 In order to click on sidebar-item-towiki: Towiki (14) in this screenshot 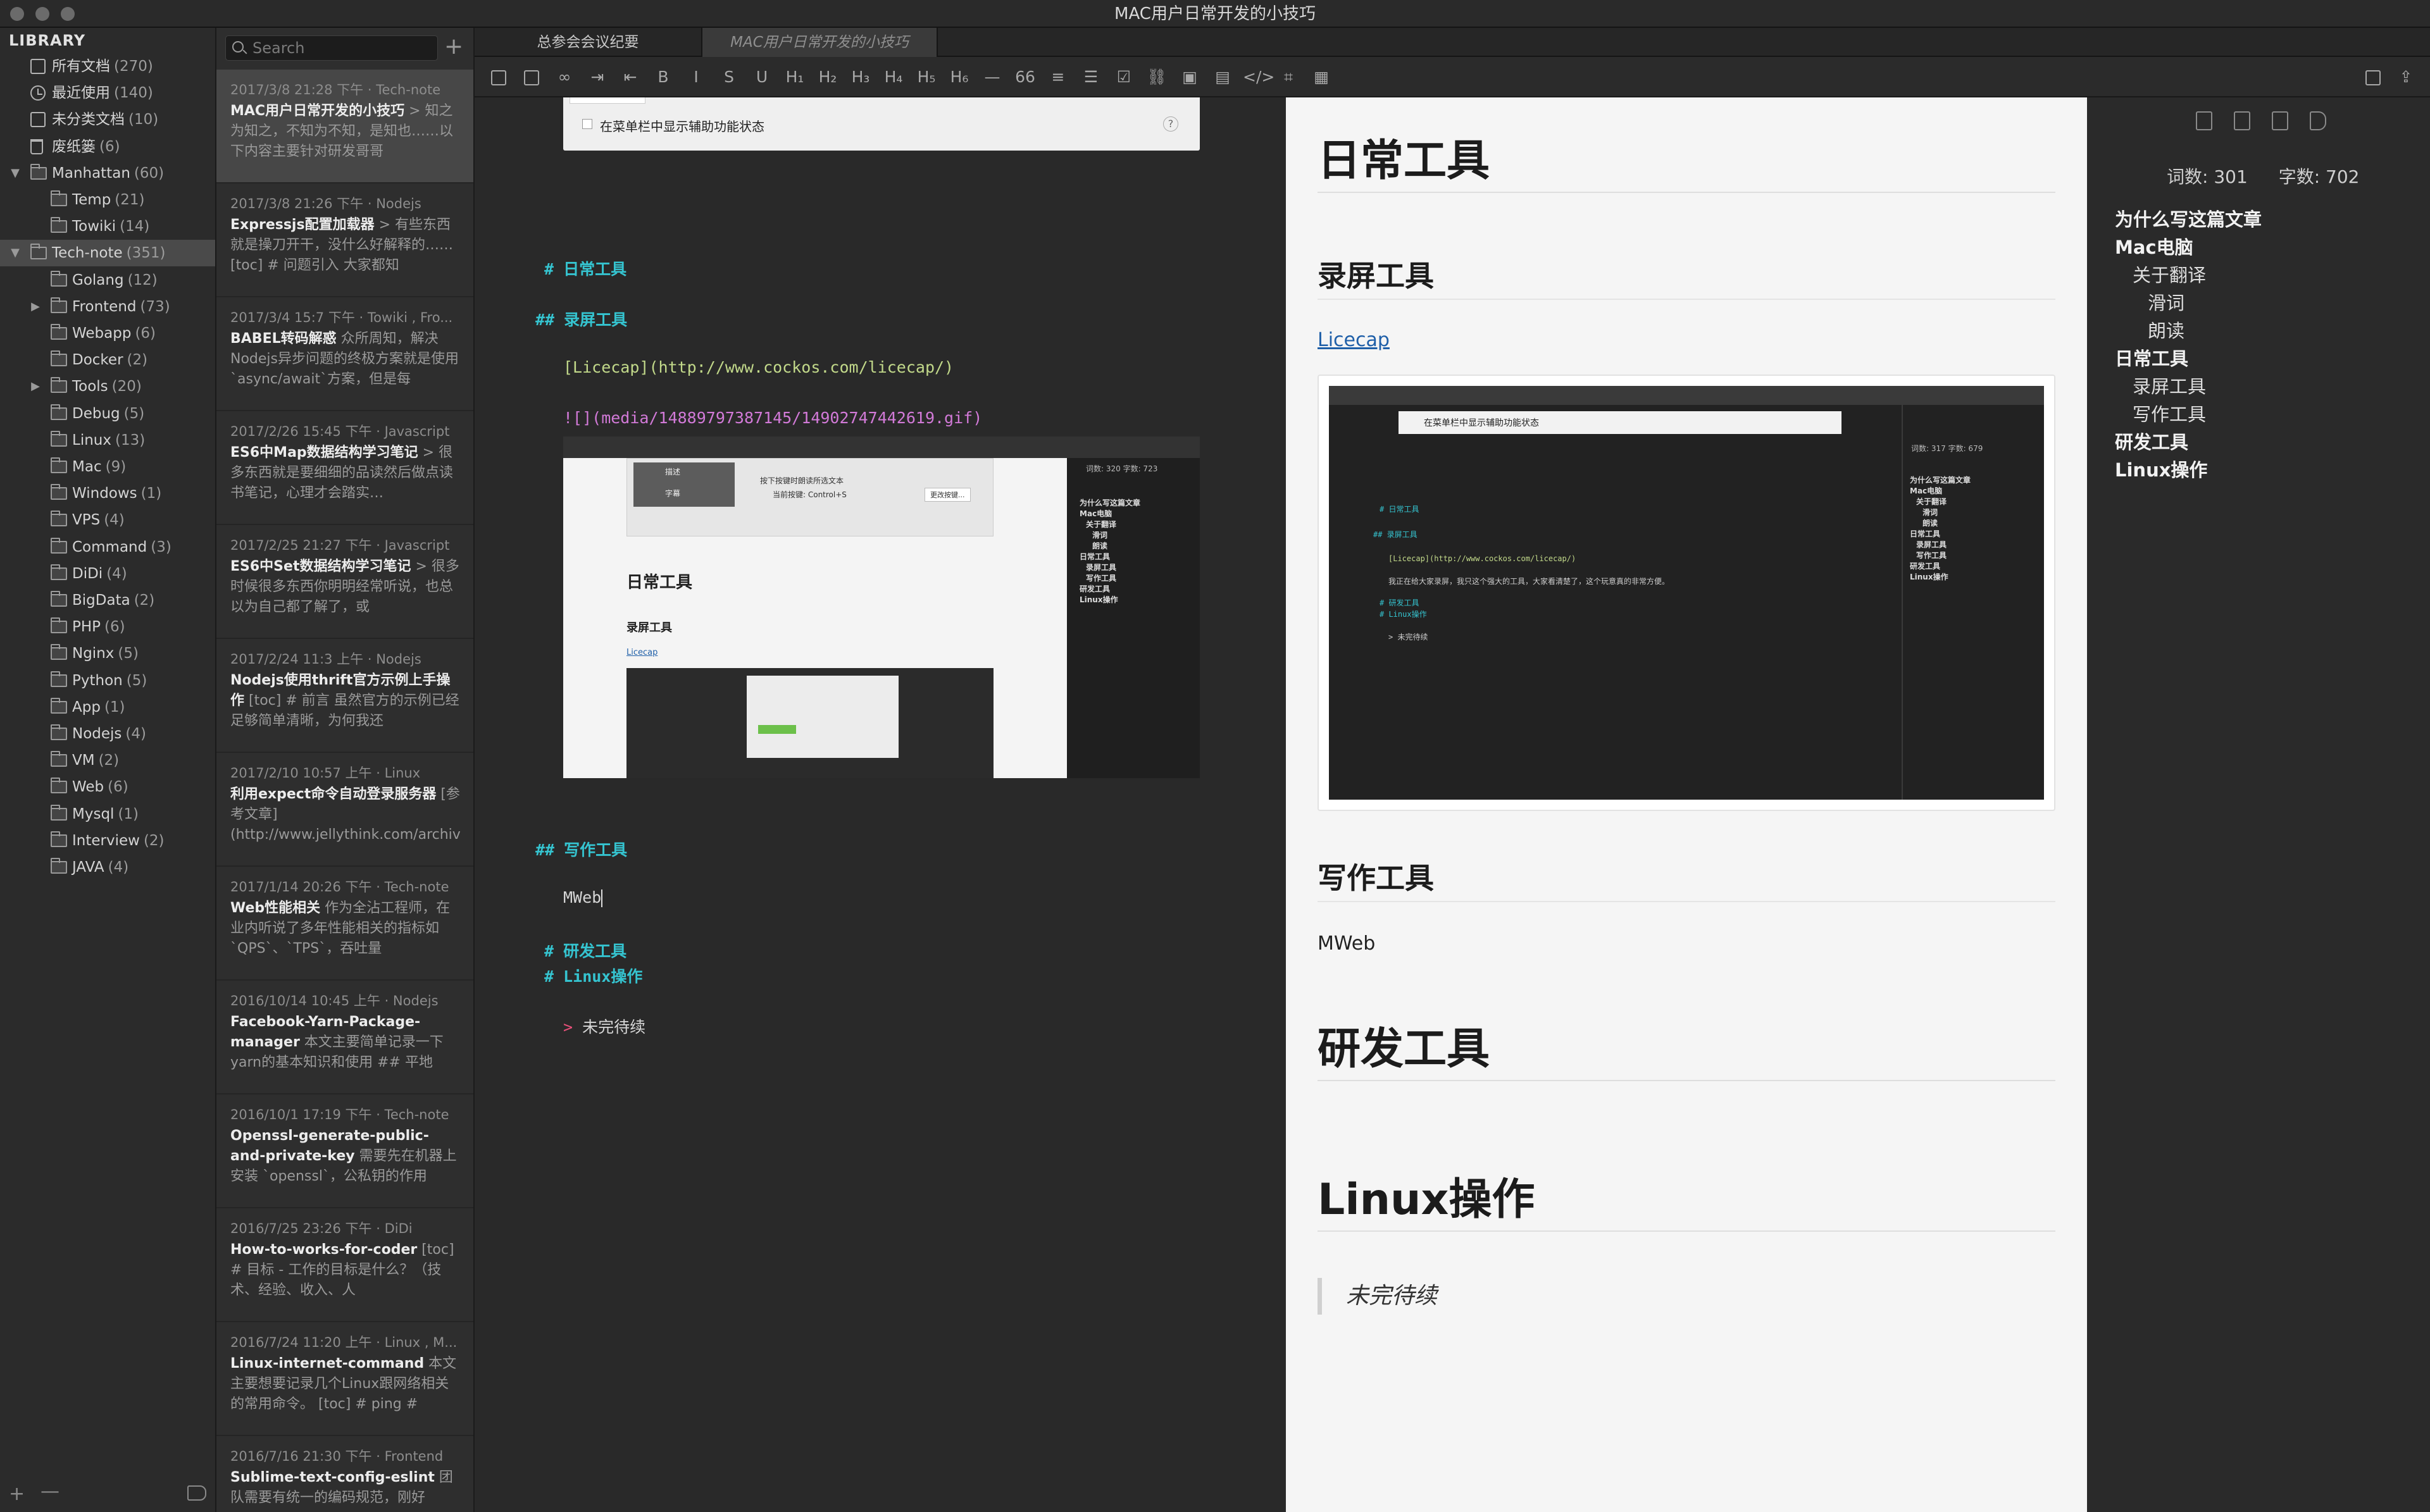, I will do `click(107, 227)`.